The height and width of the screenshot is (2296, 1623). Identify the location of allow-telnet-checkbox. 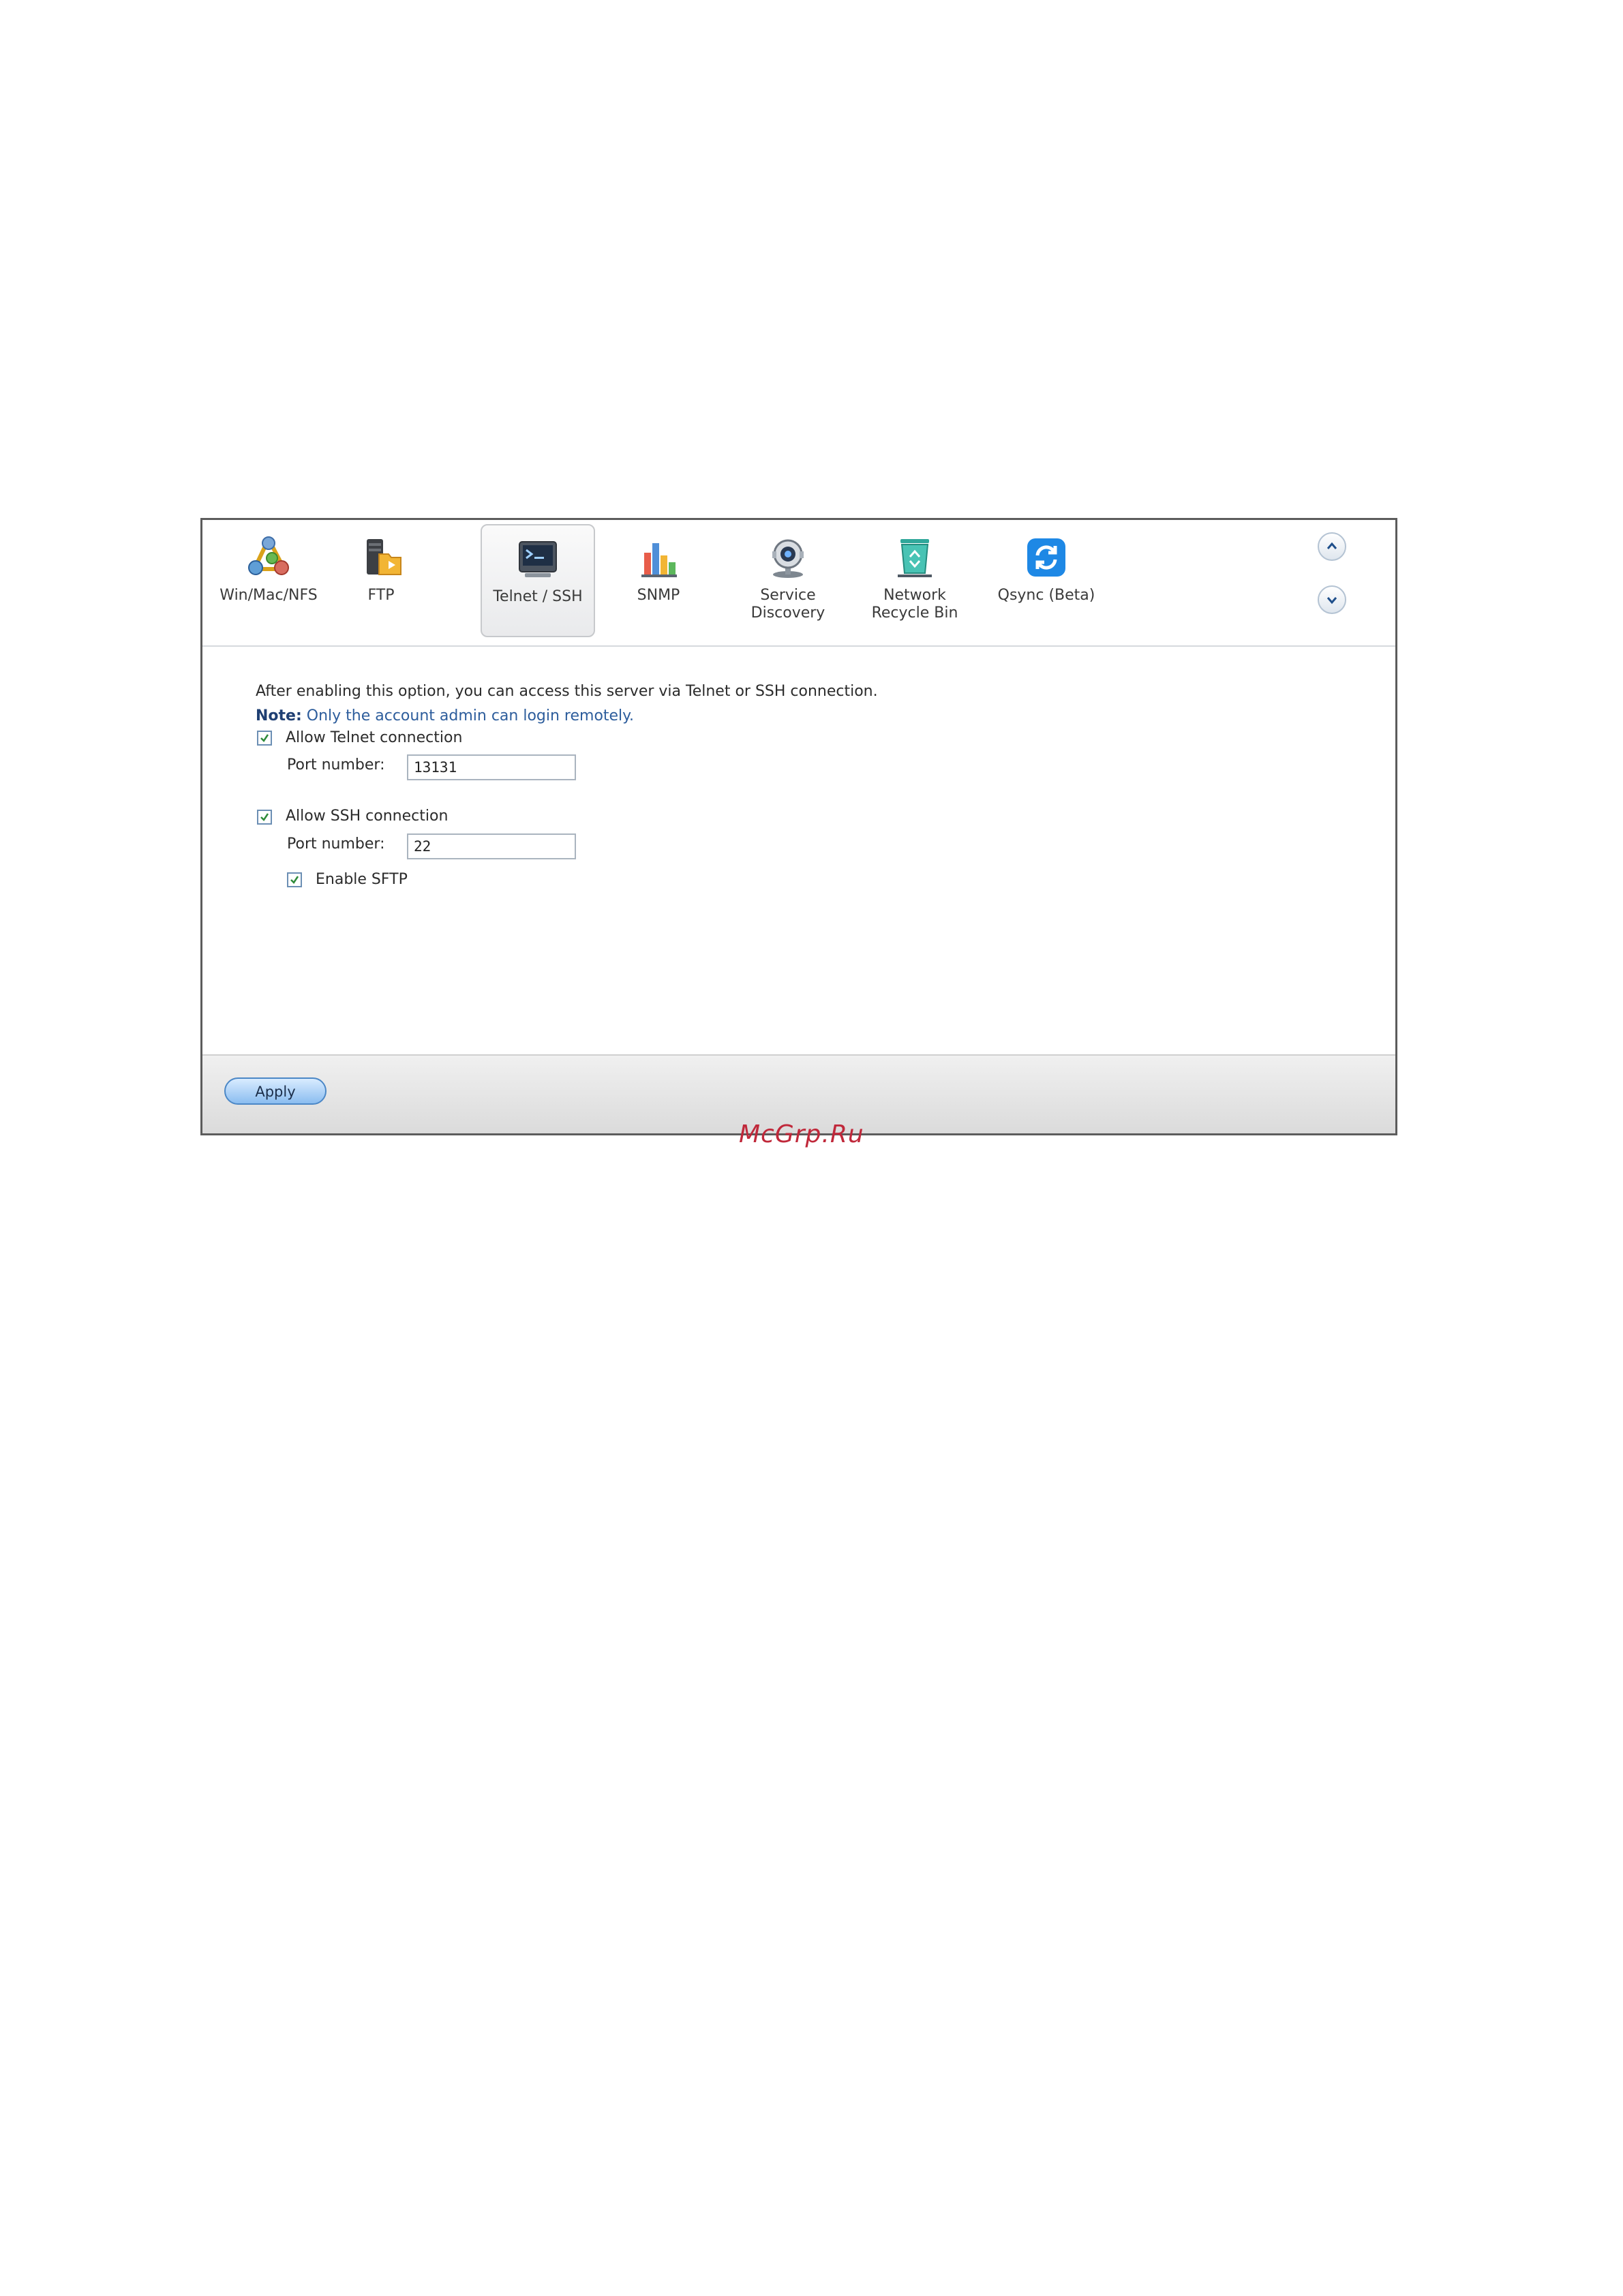
(264, 739).